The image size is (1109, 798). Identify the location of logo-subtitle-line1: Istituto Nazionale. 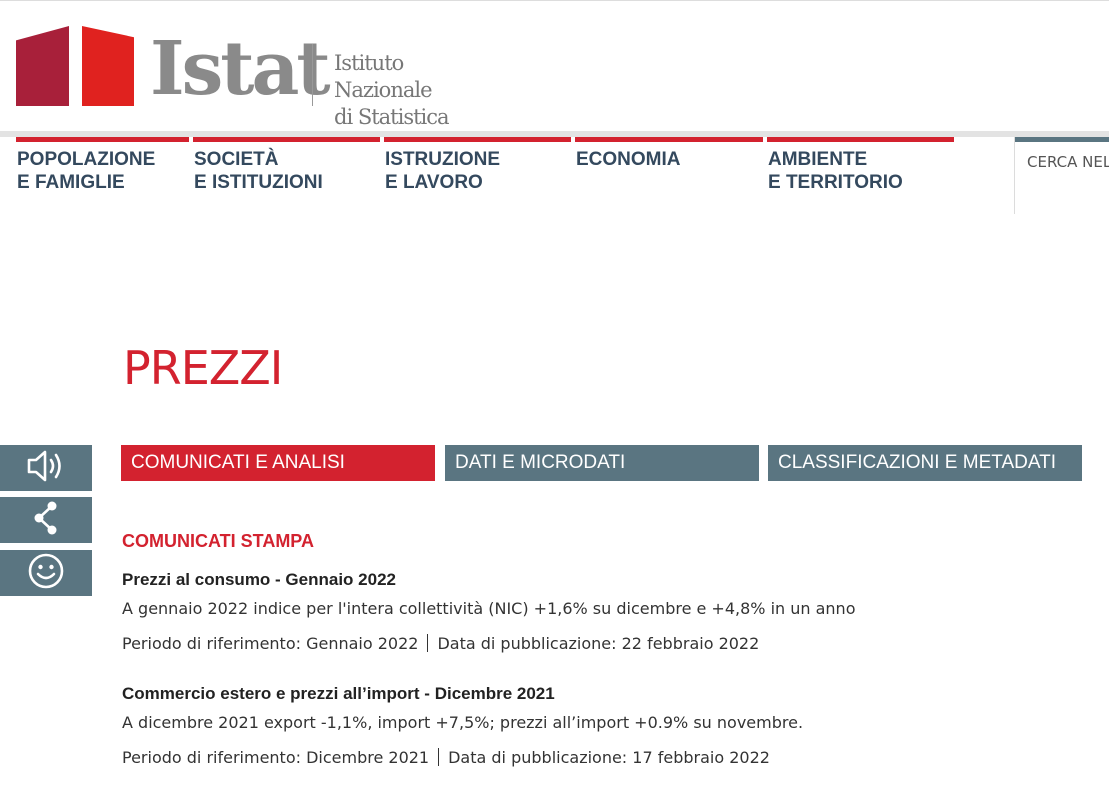
(383, 76).